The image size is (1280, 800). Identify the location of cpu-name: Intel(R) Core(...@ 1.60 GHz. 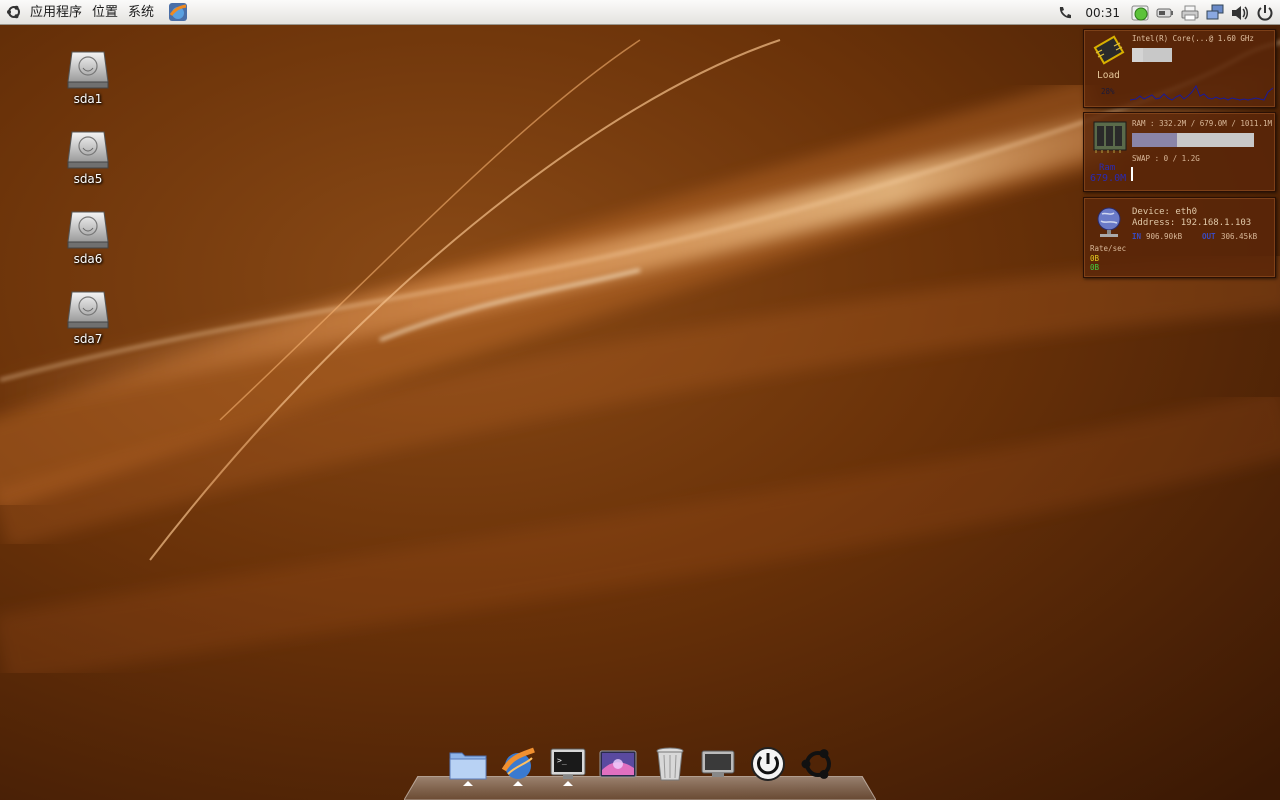
(1193, 38).